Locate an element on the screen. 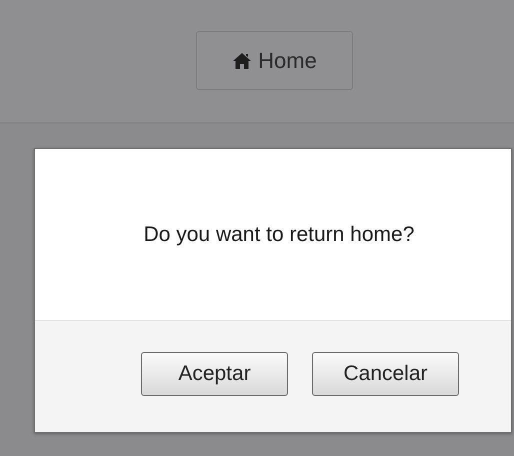 This screenshot has width=514, height=456. home-icon is located at coordinates (242, 61).